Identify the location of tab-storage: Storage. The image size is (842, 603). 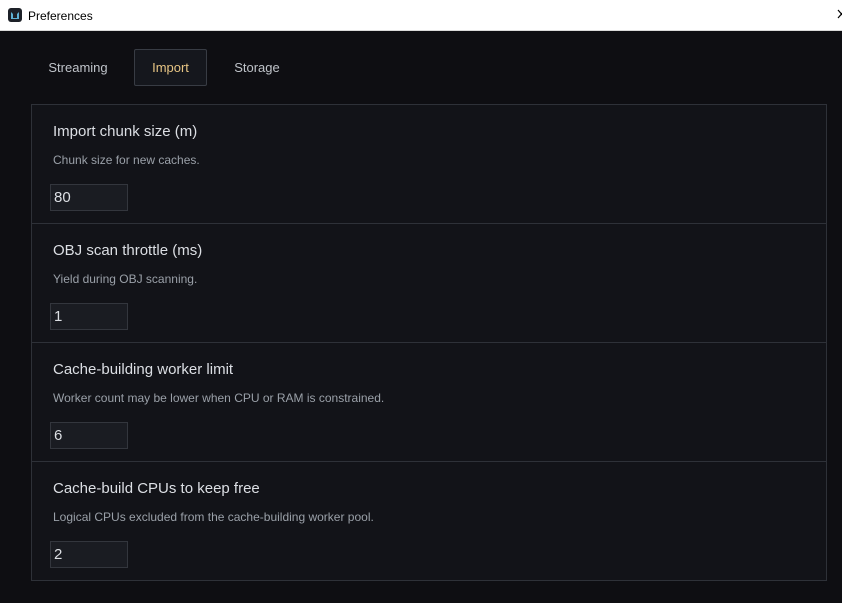
(257, 67).